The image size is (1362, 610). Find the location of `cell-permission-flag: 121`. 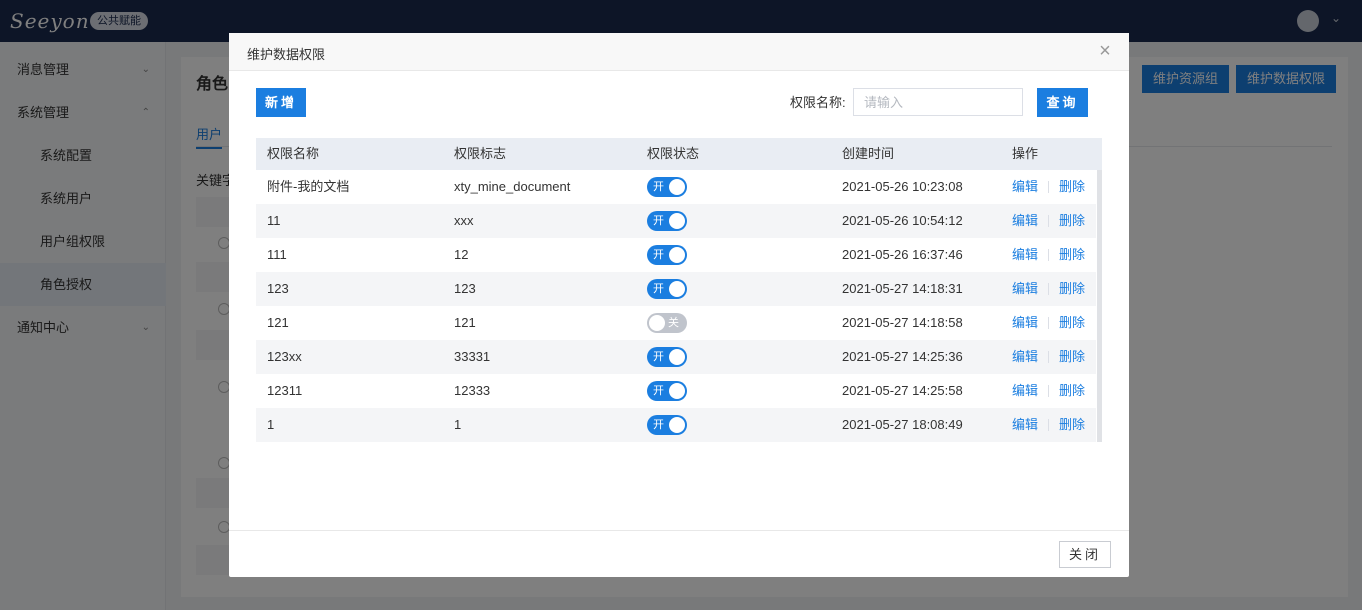

cell-permission-flag: 121 is located at coordinates (465, 322).